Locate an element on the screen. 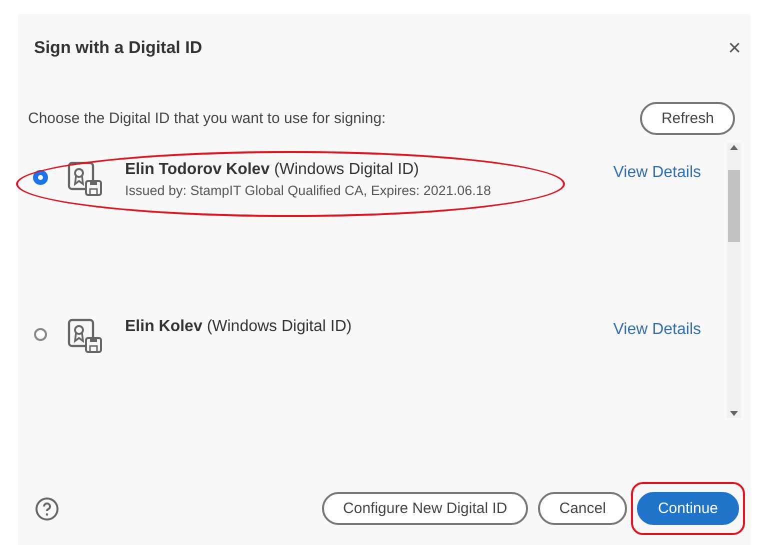 The height and width of the screenshot is (545, 763). dialog-title: Sign with a Digital ID is located at coordinates (118, 48).